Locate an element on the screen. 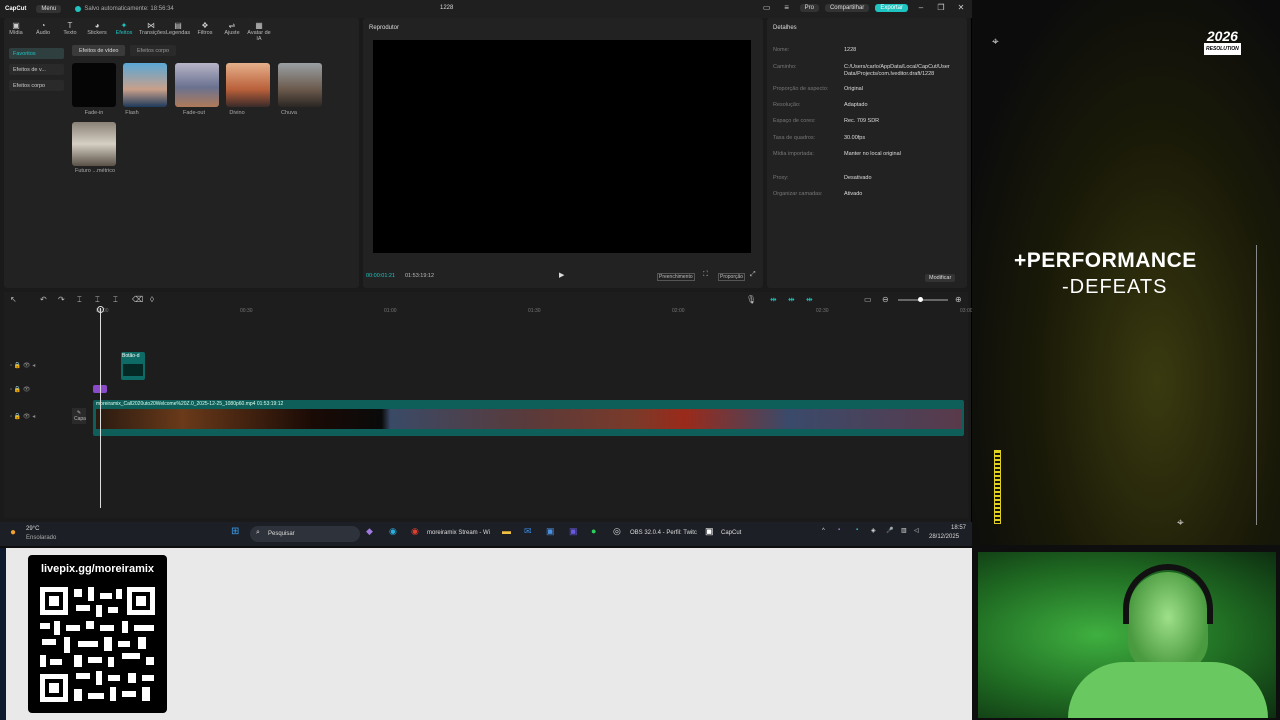 This screenshot has height=720, width=1280. trim-right-icon: ⌶ is located at coordinates (115, 300).